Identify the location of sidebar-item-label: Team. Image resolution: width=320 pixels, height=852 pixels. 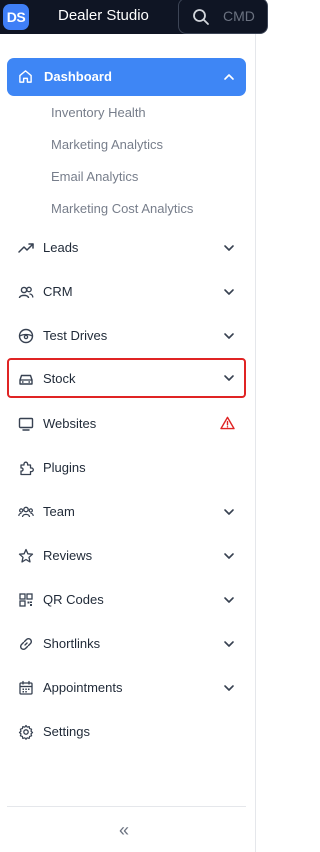
(59, 511).